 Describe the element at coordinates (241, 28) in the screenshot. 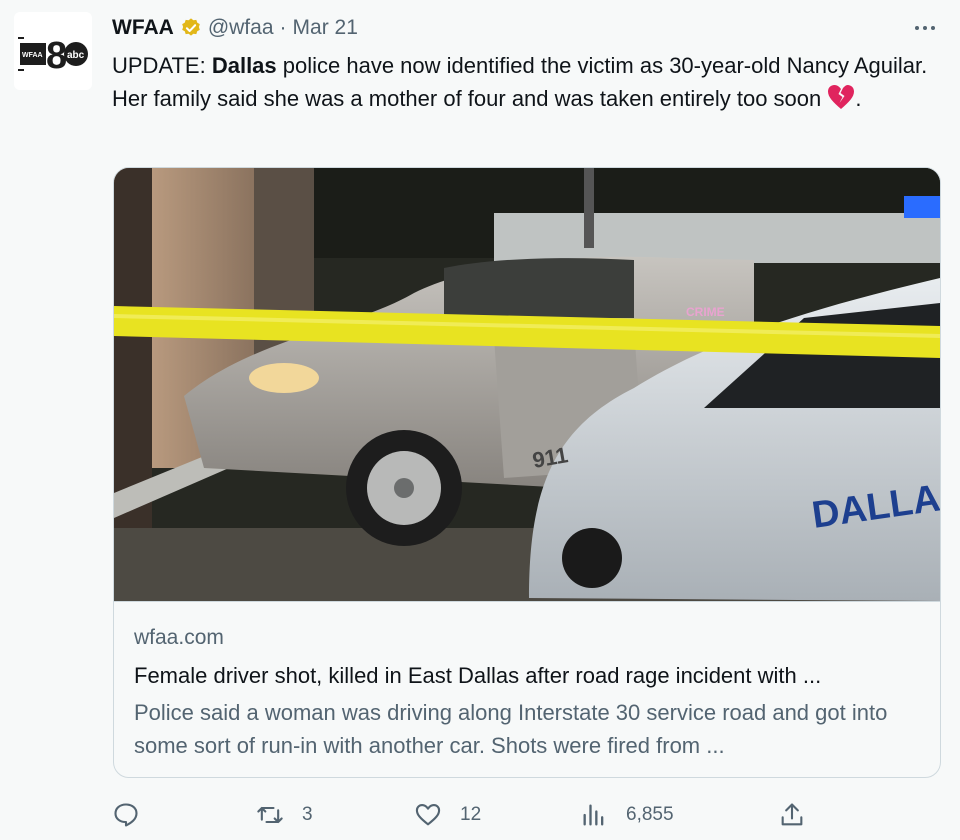

I see `author-handle: @wfaa` at that location.